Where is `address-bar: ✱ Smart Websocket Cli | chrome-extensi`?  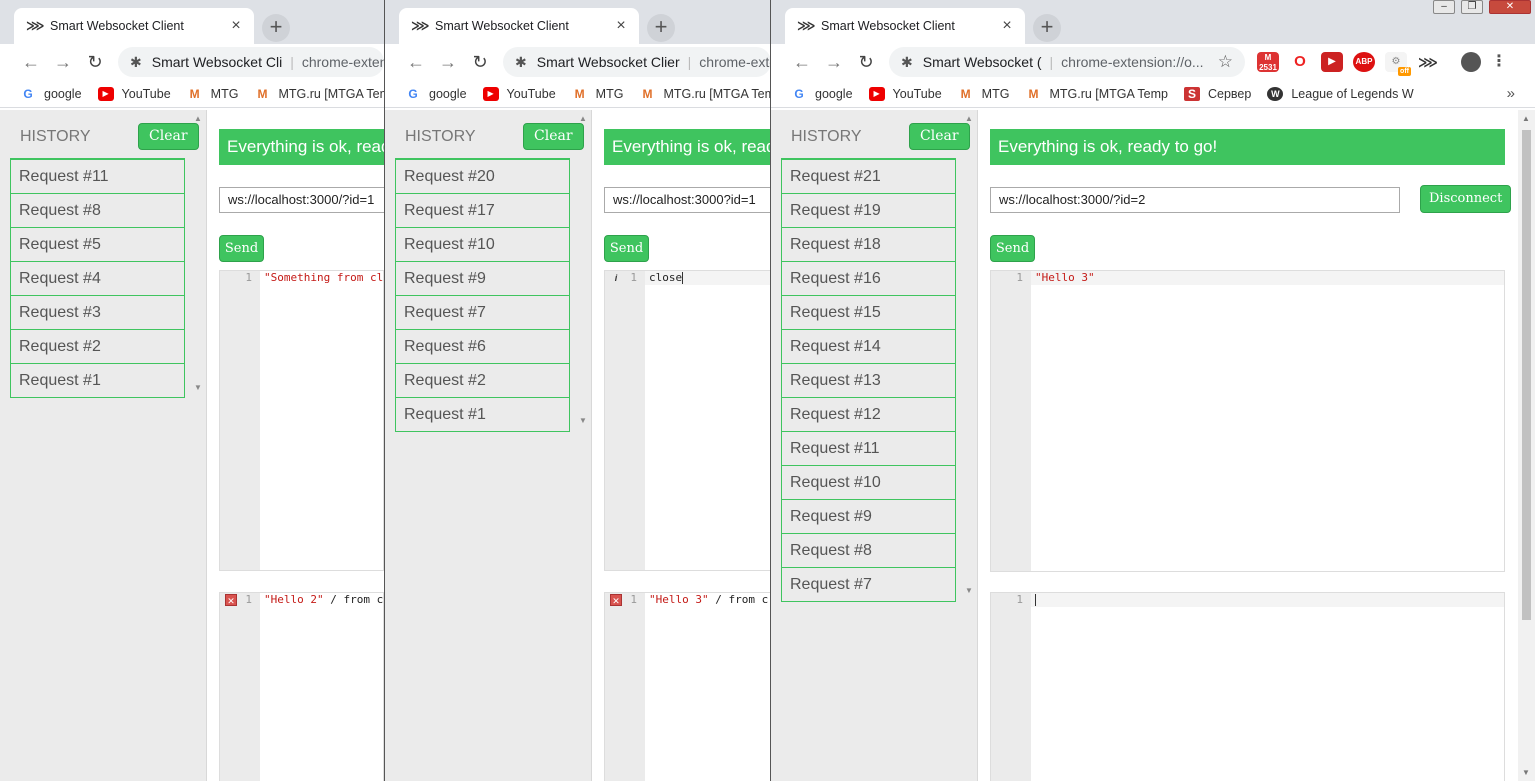 address-bar: ✱ Smart Websocket Cli | chrome-extensi is located at coordinates (251, 62).